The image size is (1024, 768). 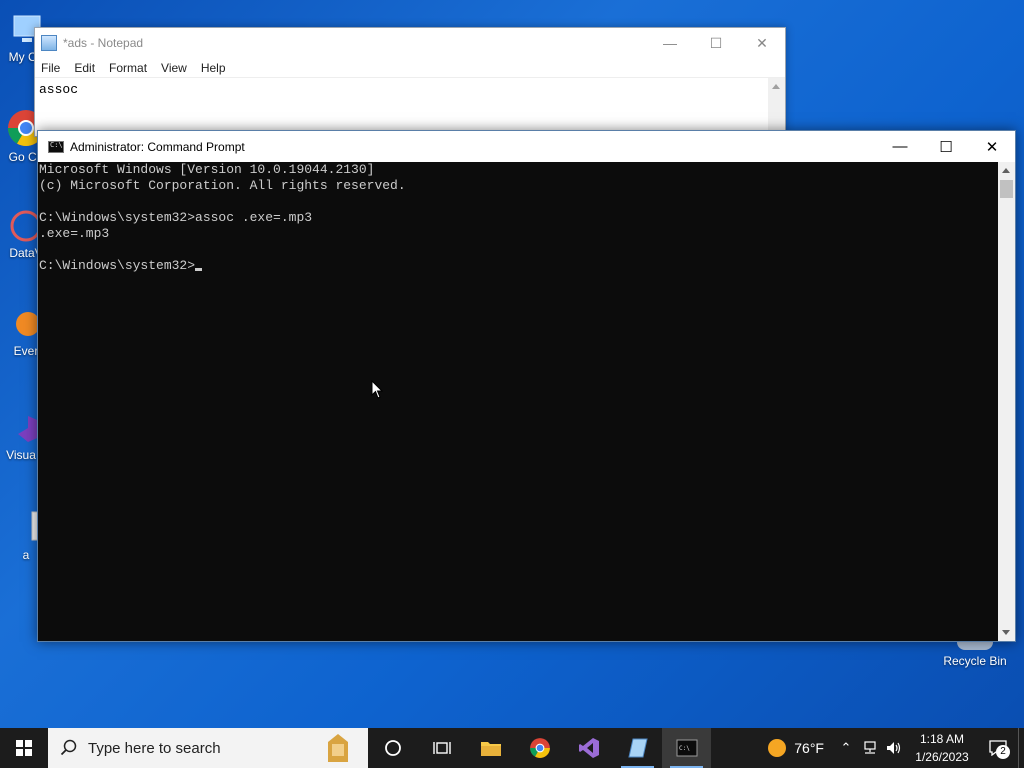 I want to click on show-hidden-icons-button: ⌃, so click(x=846, y=748).